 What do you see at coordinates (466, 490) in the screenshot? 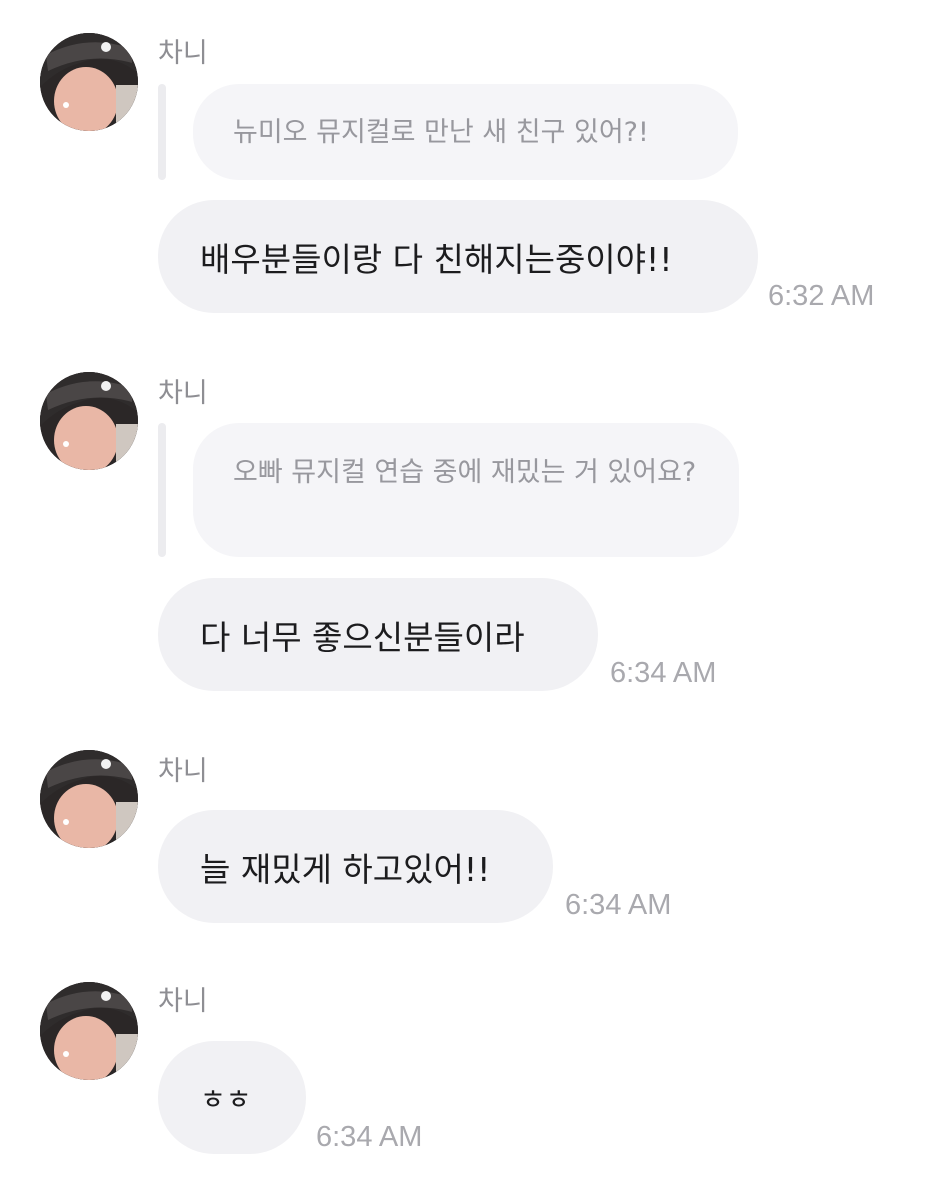
I see `replied-message: 오빠 뮤지컬 연습 중에 재밌는 거 있어요?` at bounding box center [466, 490].